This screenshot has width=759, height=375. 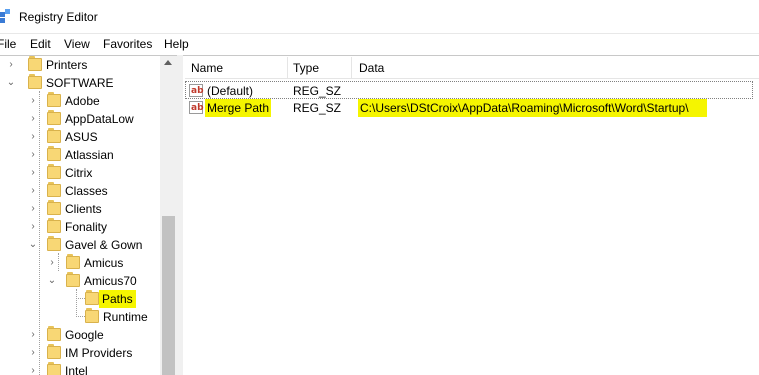 What do you see at coordinates (230, 91) in the screenshot?
I see `value-name: (Default)` at bounding box center [230, 91].